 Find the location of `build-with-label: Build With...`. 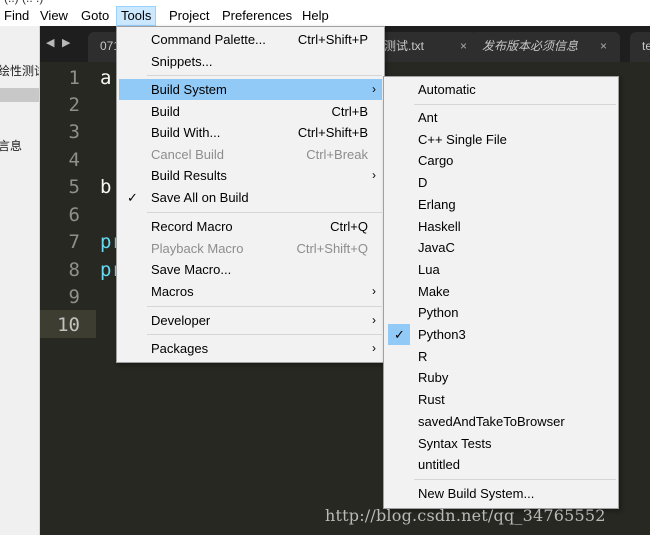

build-with-label: Build With... is located at coordinates (186, 132).